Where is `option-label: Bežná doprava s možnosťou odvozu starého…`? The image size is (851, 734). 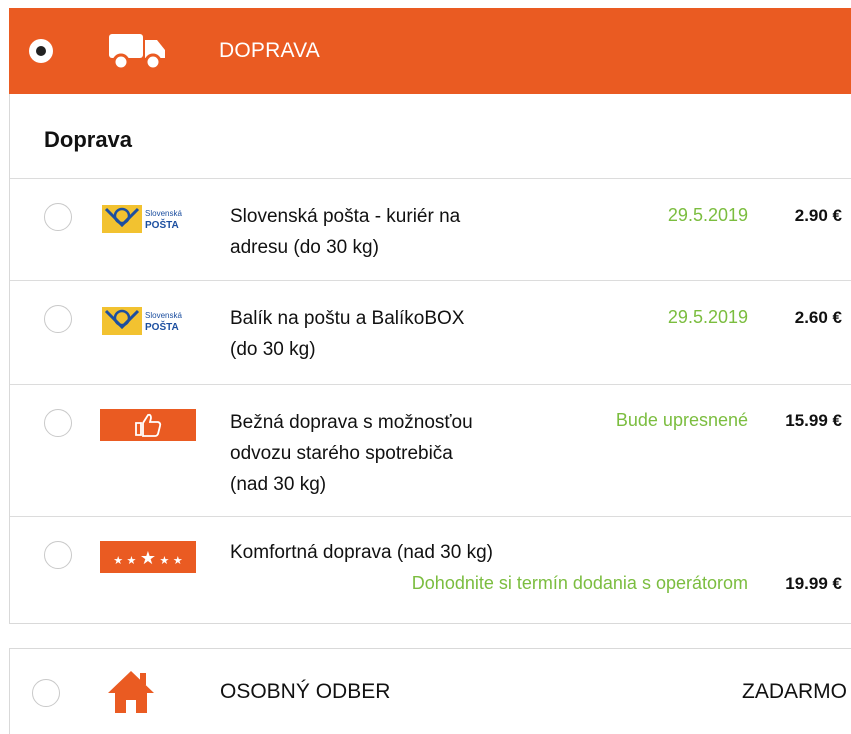
option-label: Bežná doprava s možnosťou odvozu starého… is located at coordinates (351, 453).